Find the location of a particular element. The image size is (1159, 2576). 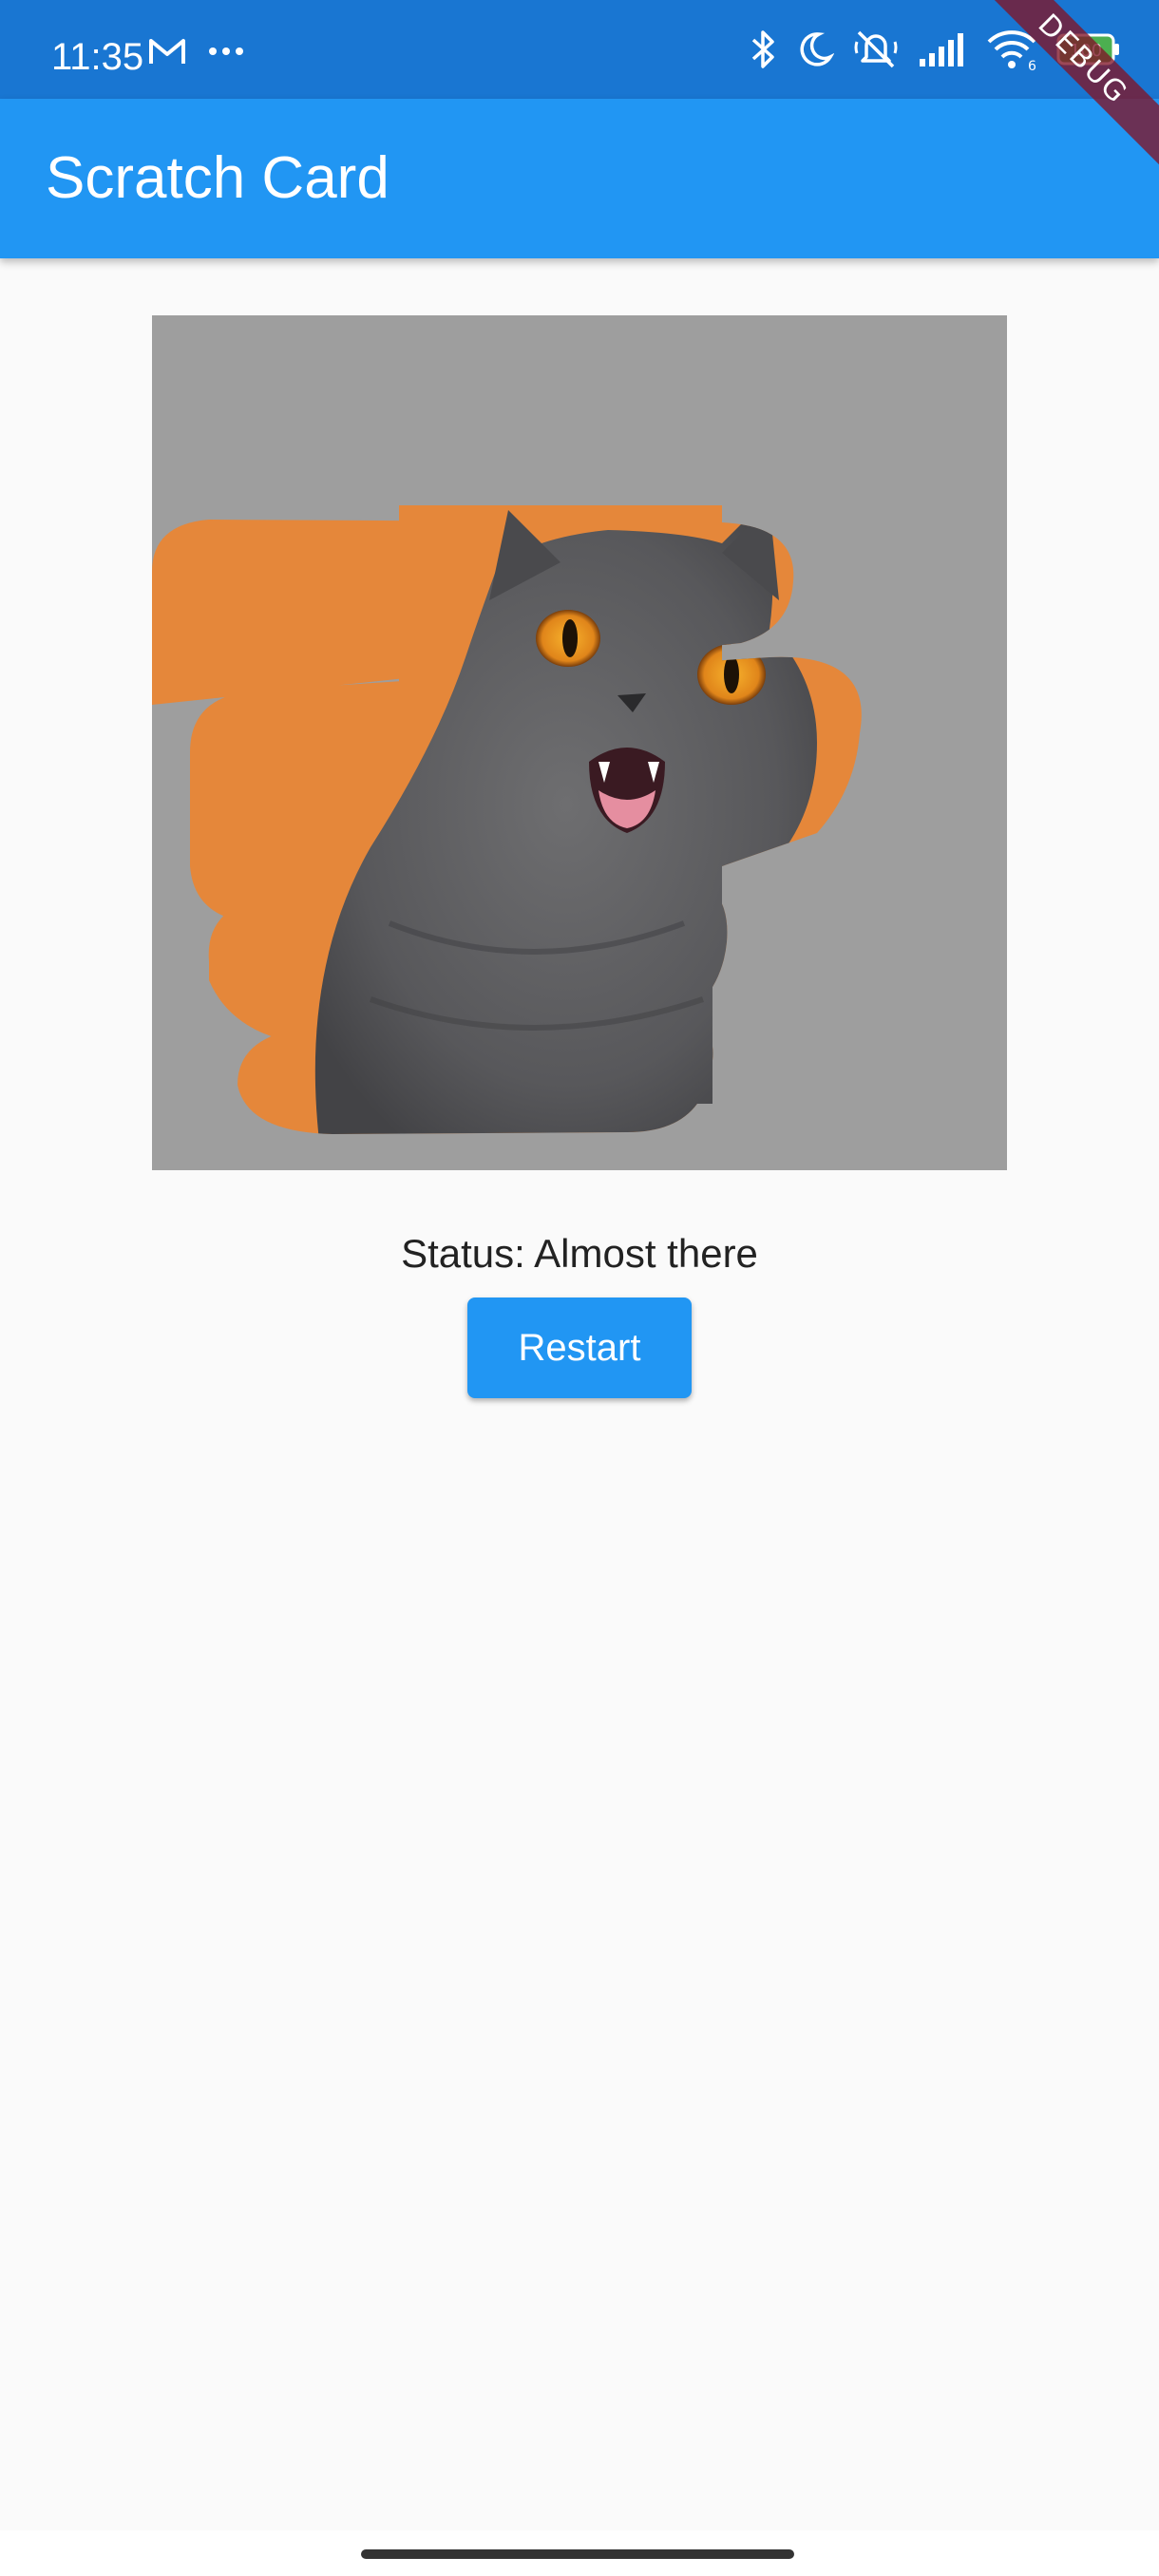

status-bar: 11:35 6 is located at coordinates (579, 49).